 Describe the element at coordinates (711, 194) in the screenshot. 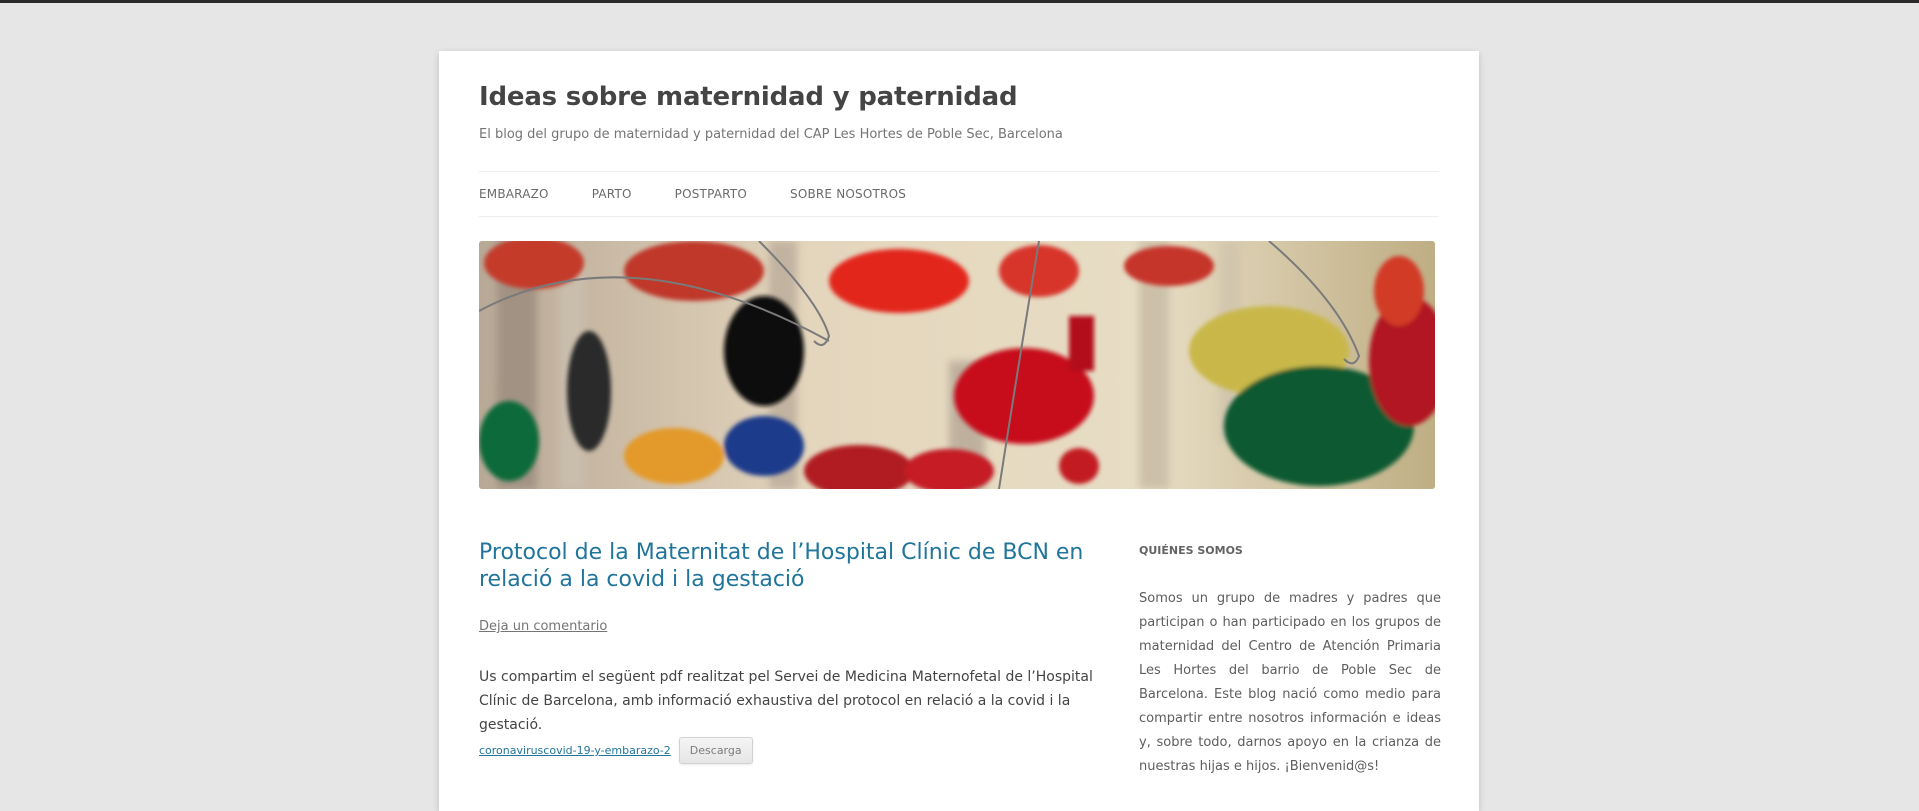

I see `nav-item-postparto: POSTPARTO` at that location.